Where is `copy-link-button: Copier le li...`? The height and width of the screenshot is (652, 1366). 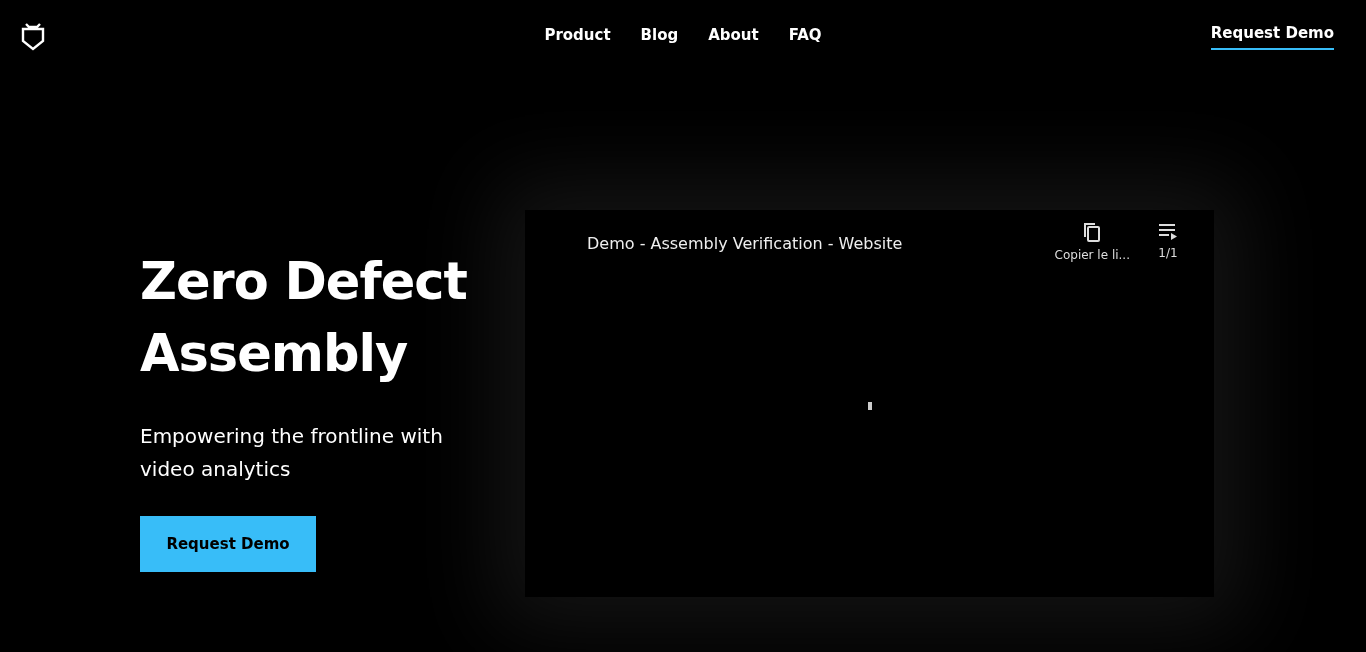
copy-link-button: Copier le li... is located at coordinates (1092, 243).